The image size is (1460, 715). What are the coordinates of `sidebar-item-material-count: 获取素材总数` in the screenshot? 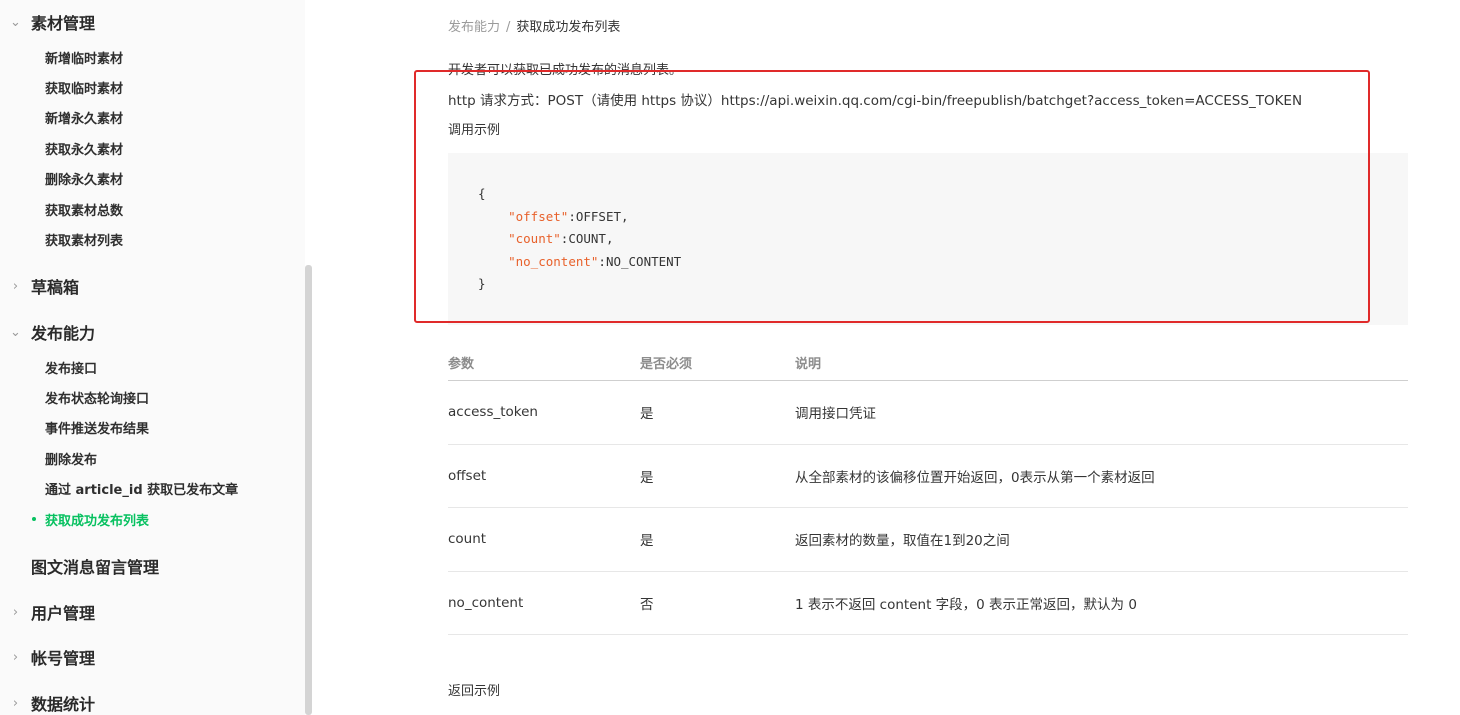 It's located at (84, 209).